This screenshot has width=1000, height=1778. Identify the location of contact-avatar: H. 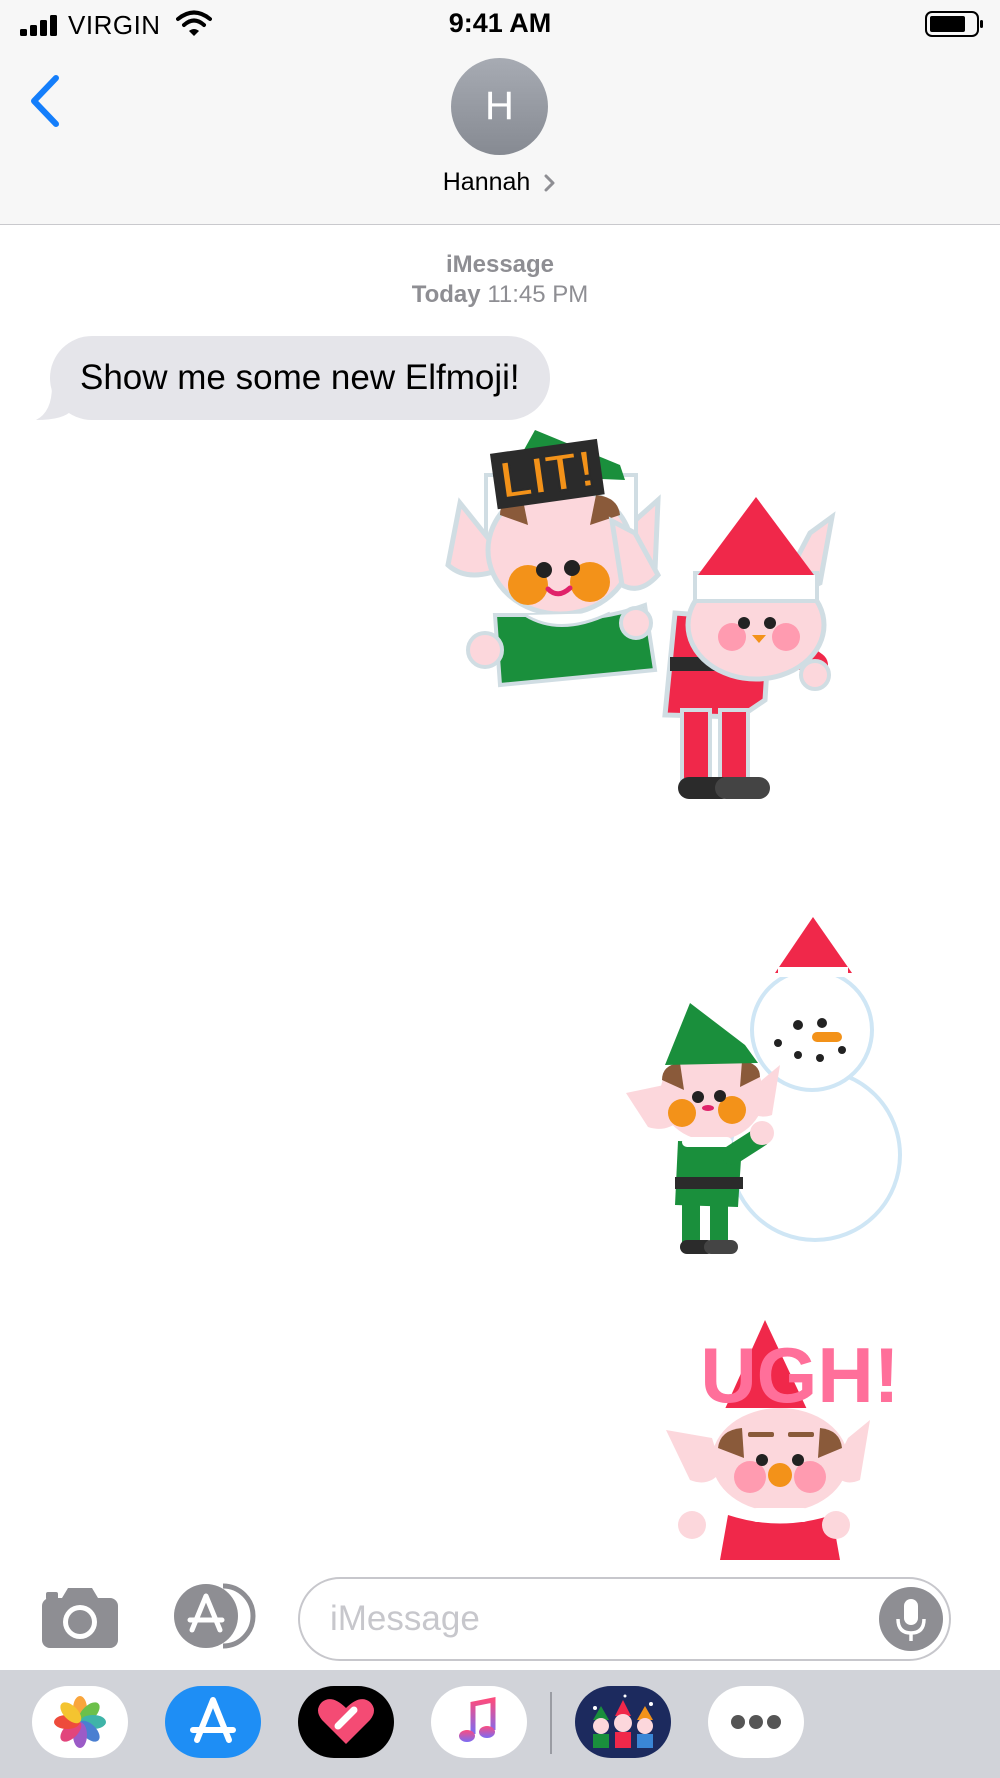
(499, 106).